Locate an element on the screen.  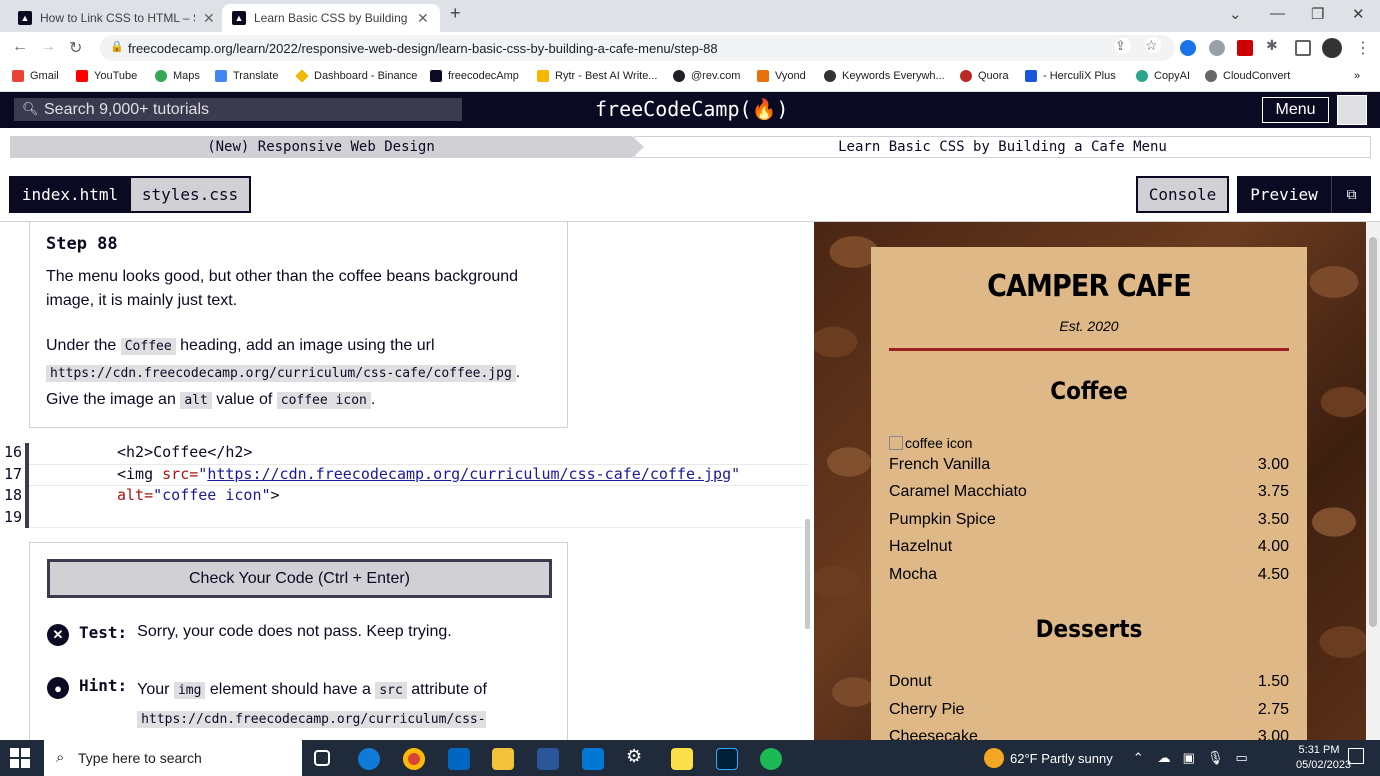
bookmark-label: Maps is located at coordinates (186, 76).